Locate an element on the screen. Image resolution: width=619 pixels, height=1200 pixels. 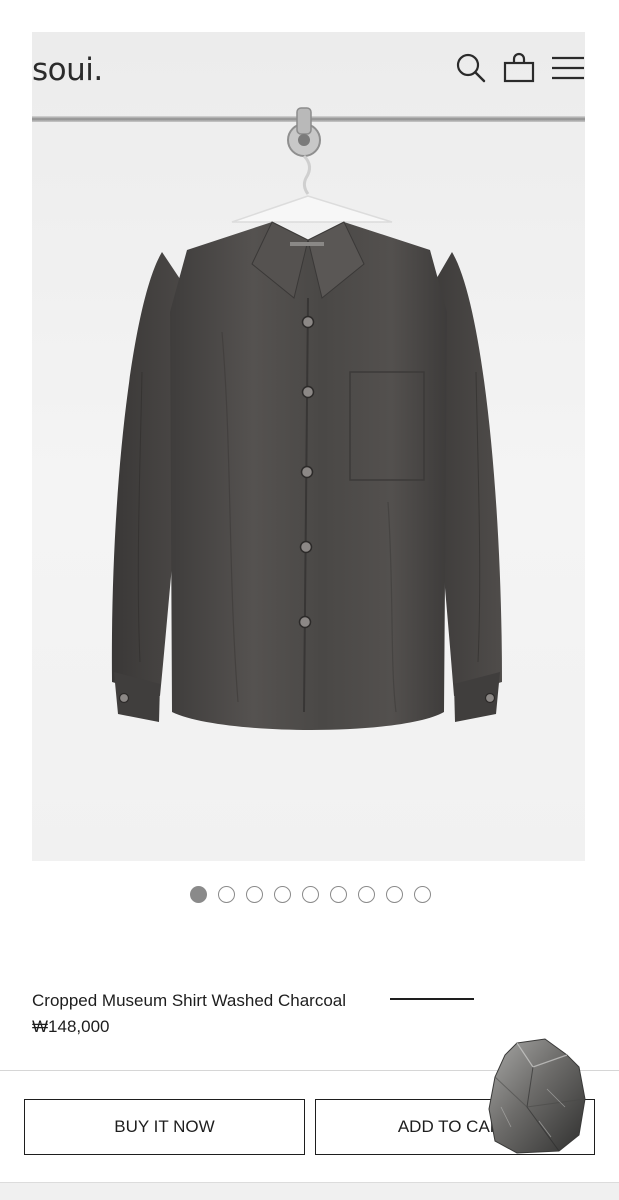
title-underline is located at coordinates (432, 999).